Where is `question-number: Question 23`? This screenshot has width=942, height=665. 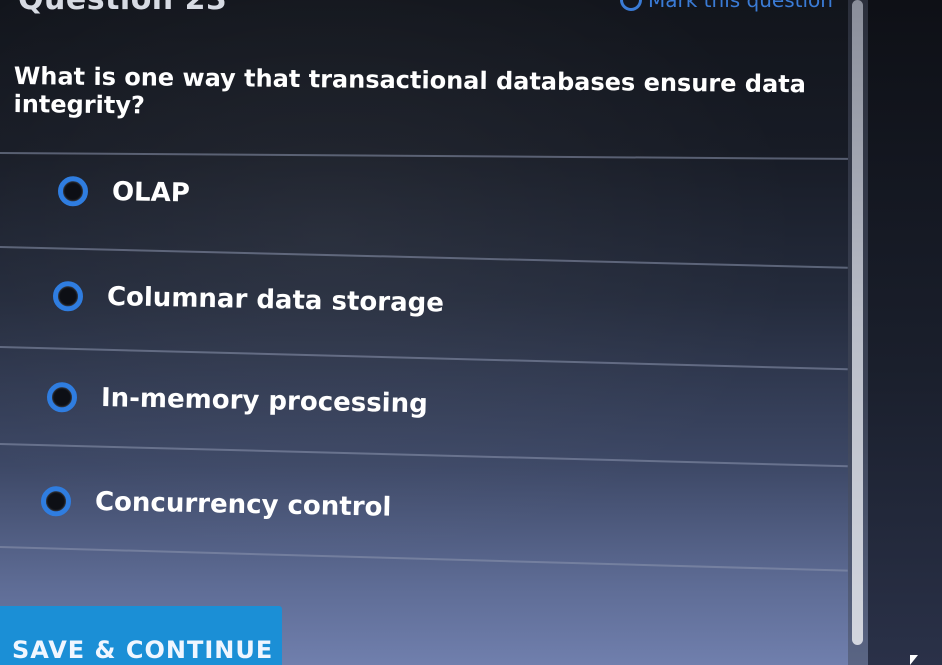 question-number: Question 23 is located at coordinates (122, 8).